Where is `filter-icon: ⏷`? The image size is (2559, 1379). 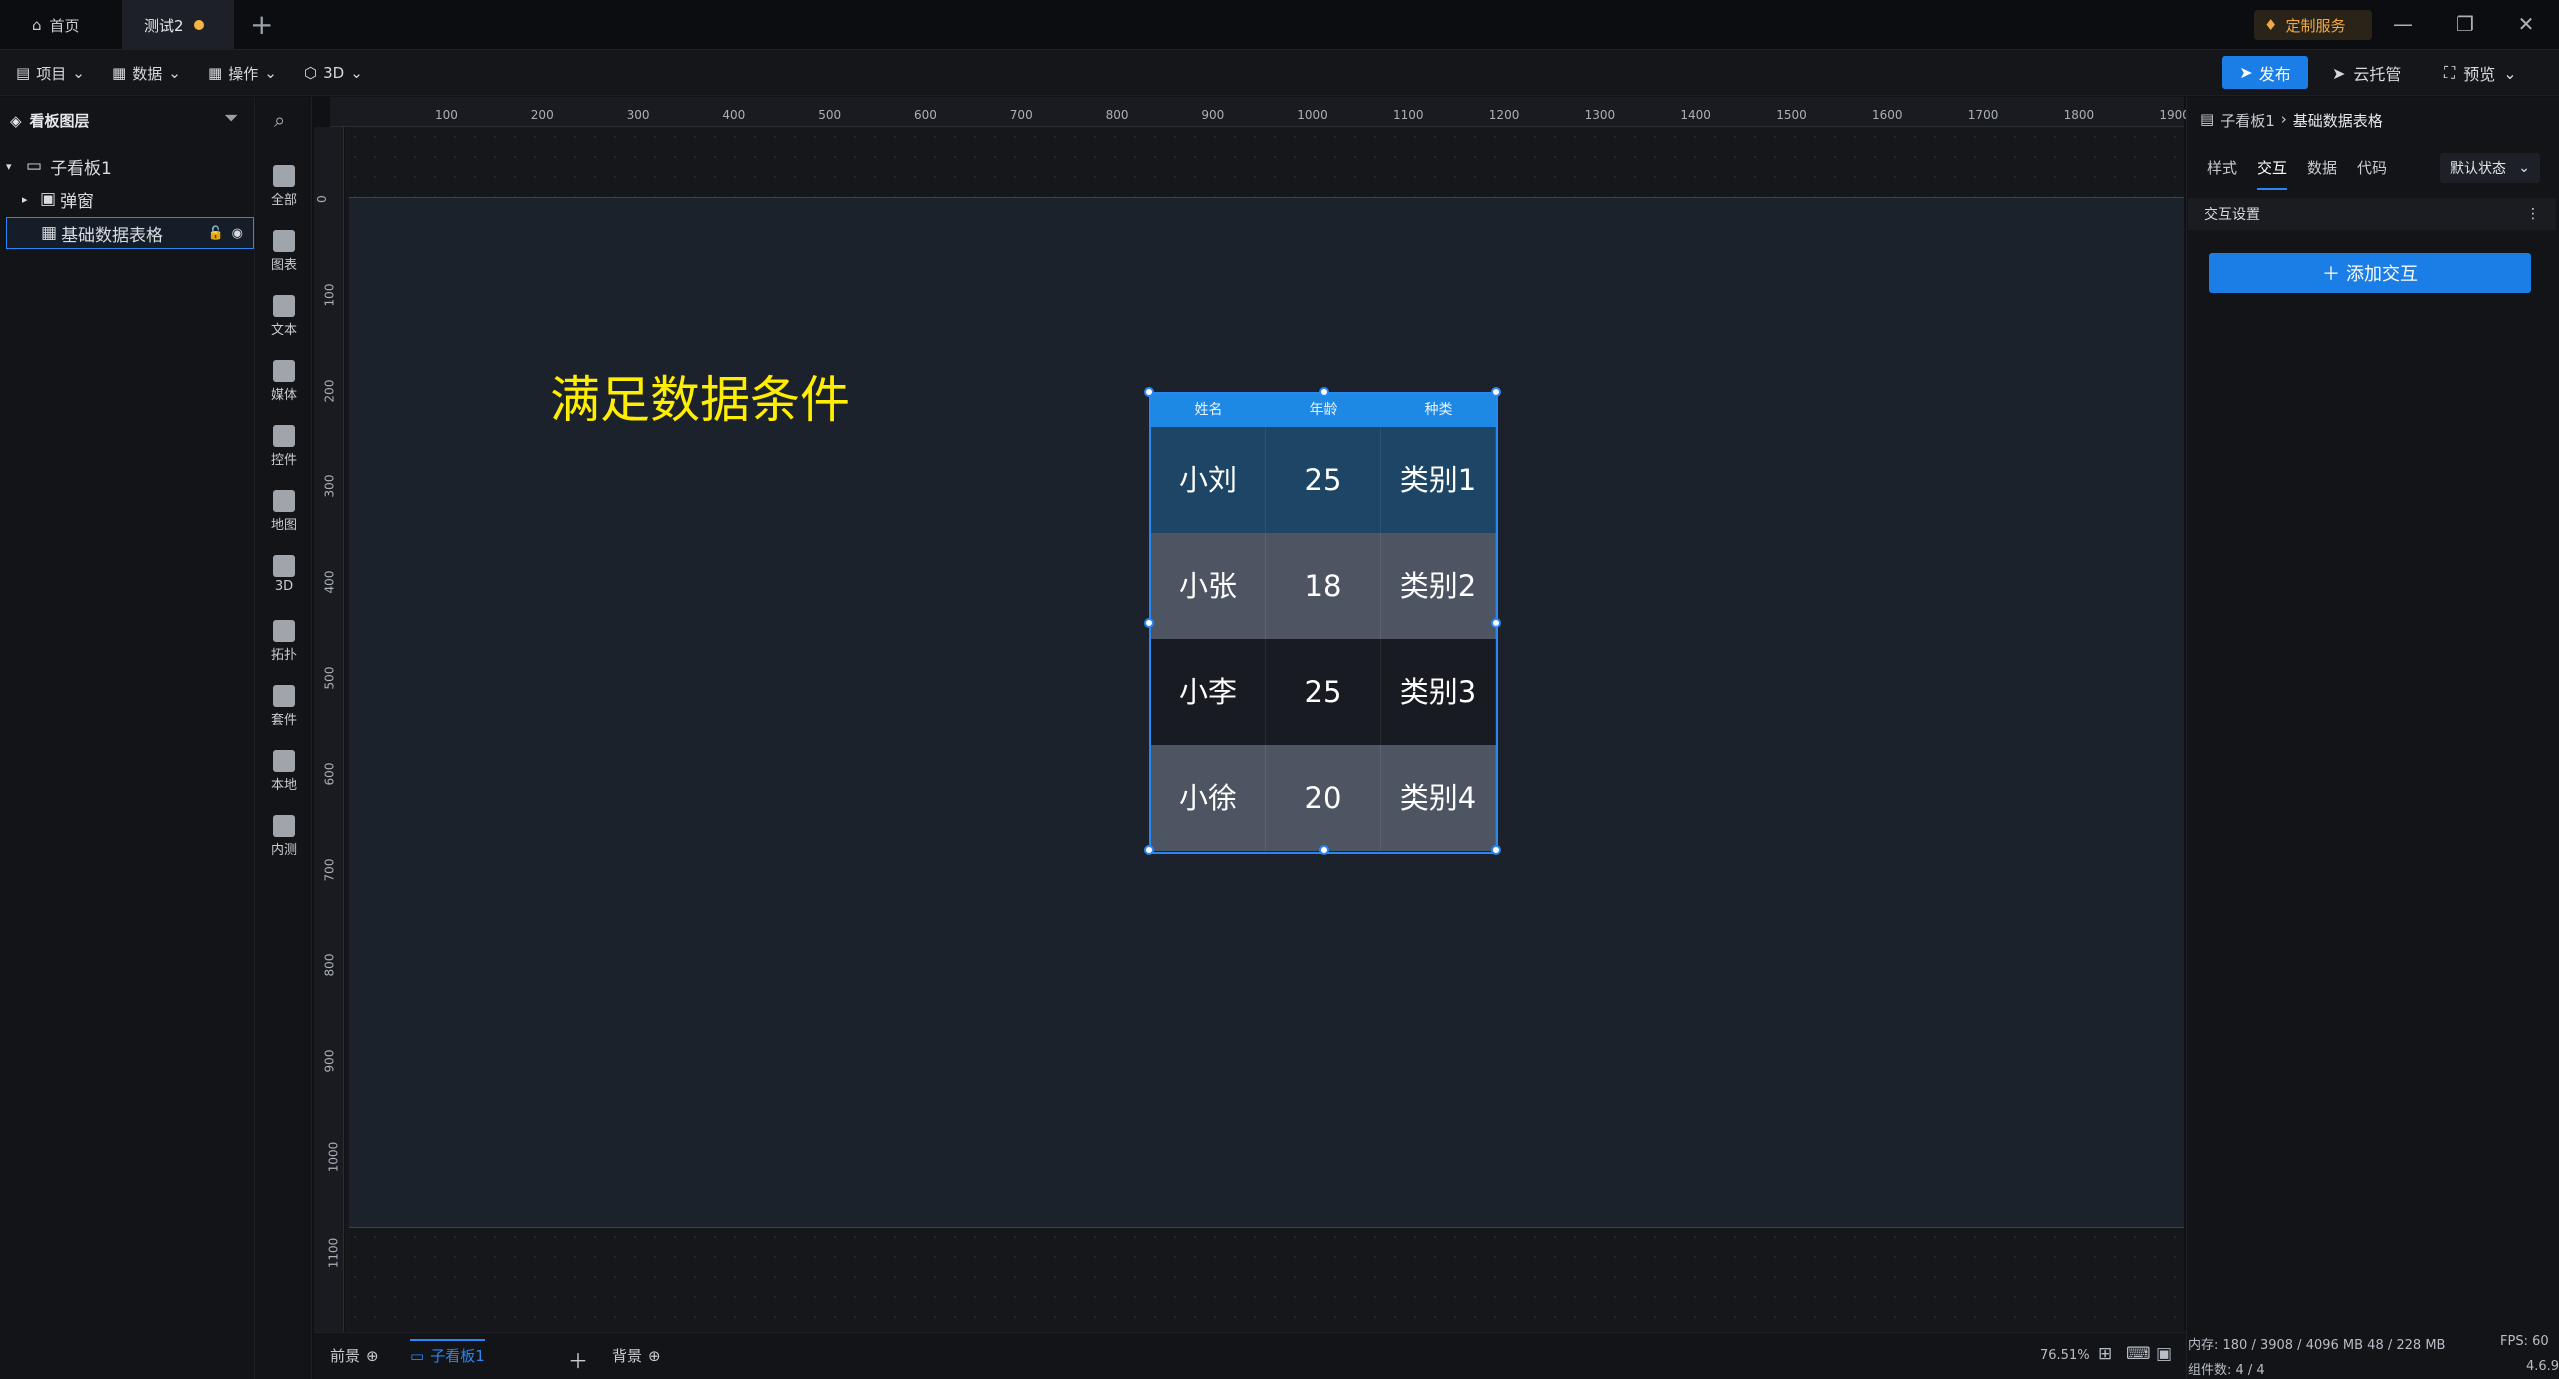 filter-icon: ⏷ is located at coordinates (231, 118).